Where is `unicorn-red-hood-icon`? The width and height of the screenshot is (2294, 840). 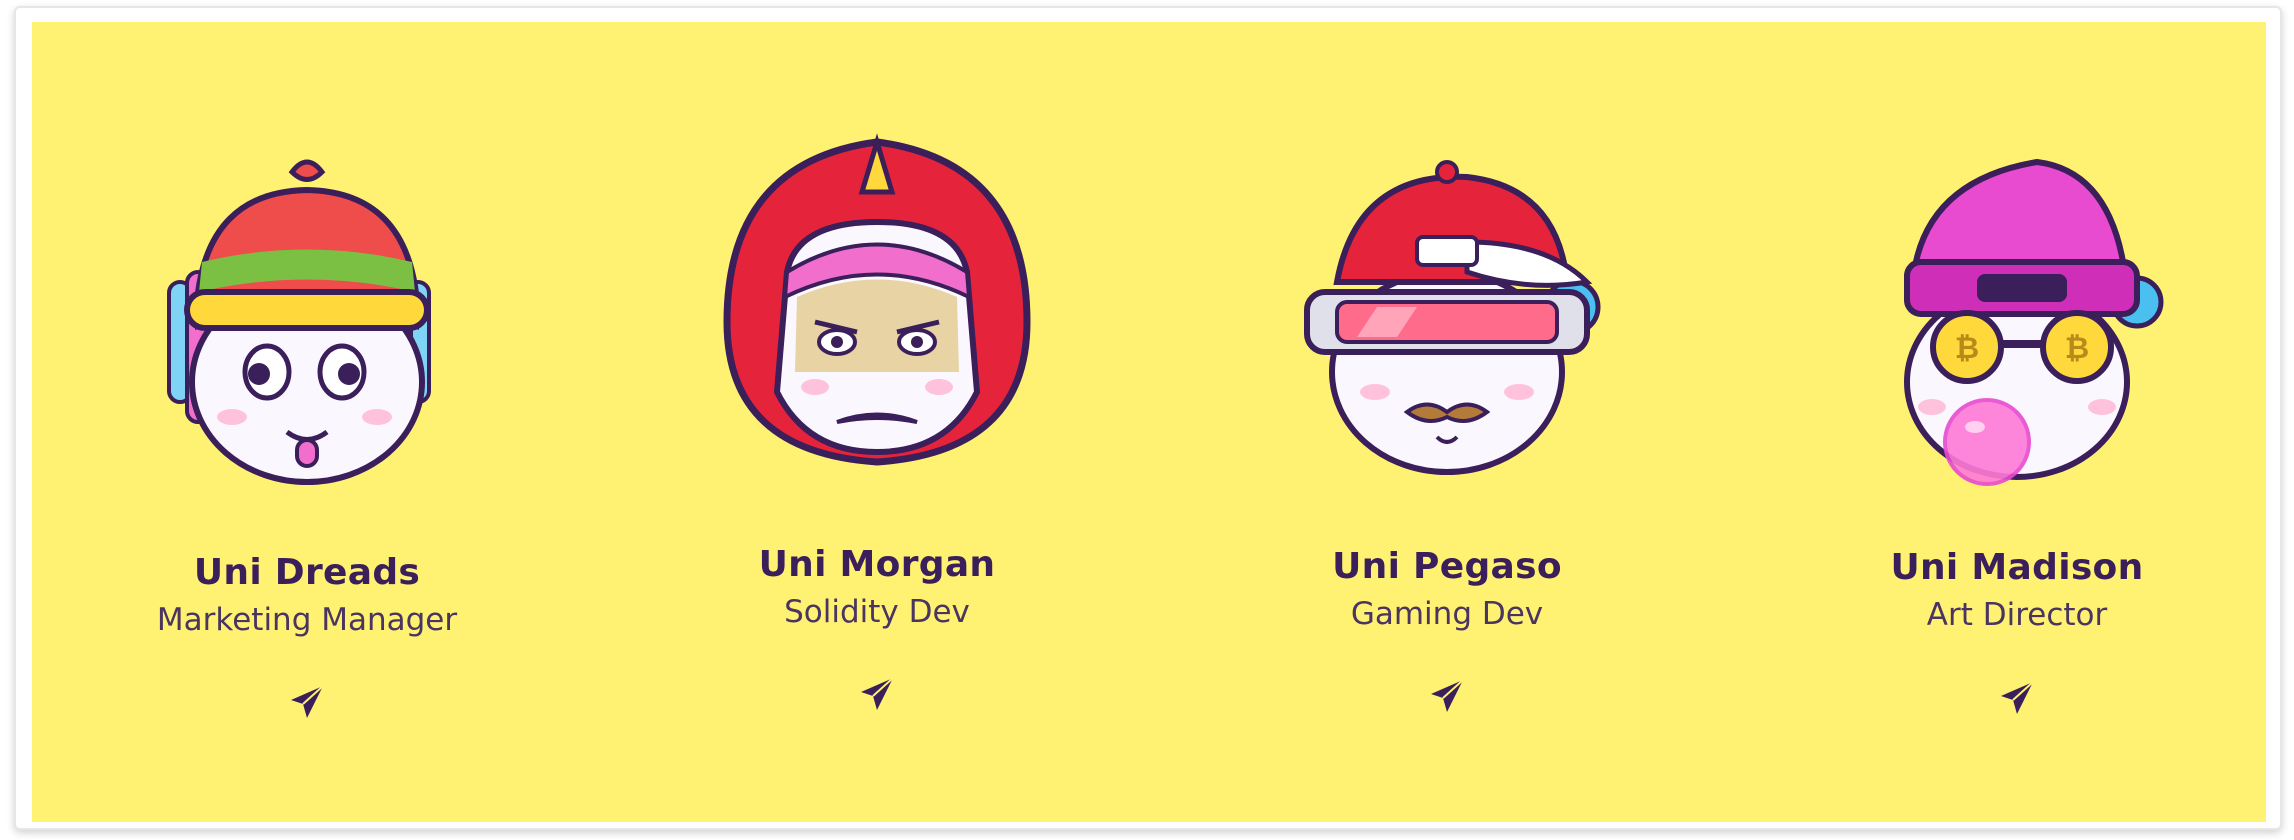
unicorn-red-hood-icon is located at coordinates (877, 302).